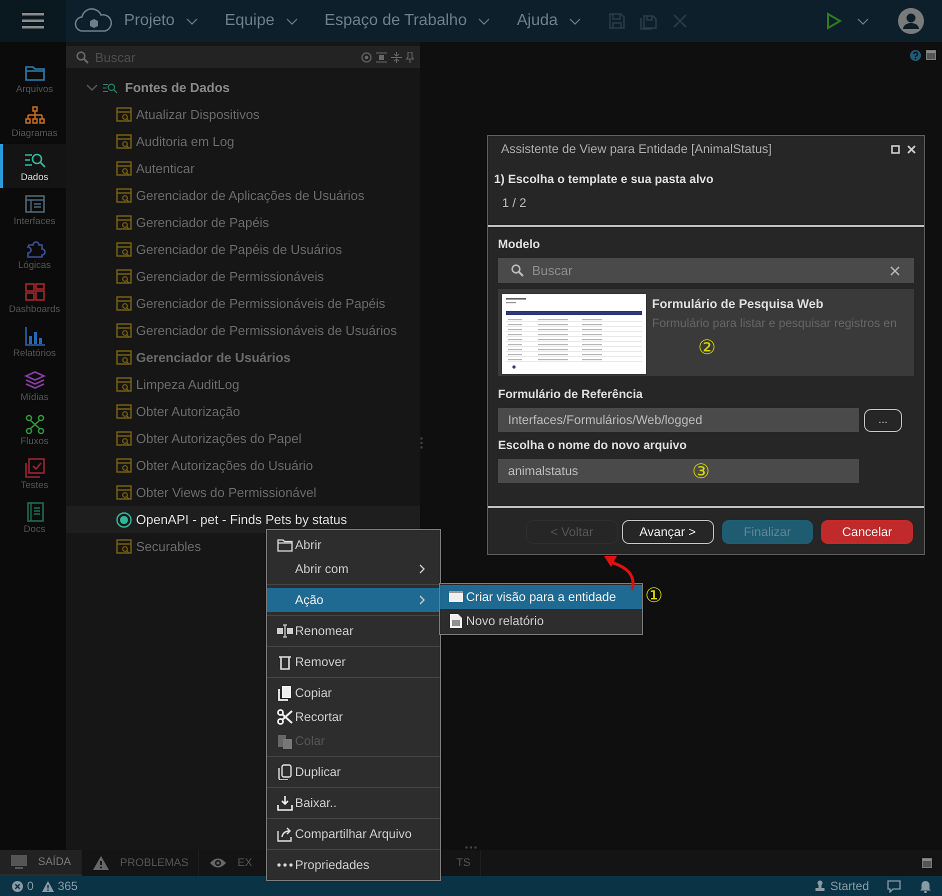 The height and width of the screenshot is (896, 942). I want to click on sidebar-item: Fluxos, so click(33, 430).